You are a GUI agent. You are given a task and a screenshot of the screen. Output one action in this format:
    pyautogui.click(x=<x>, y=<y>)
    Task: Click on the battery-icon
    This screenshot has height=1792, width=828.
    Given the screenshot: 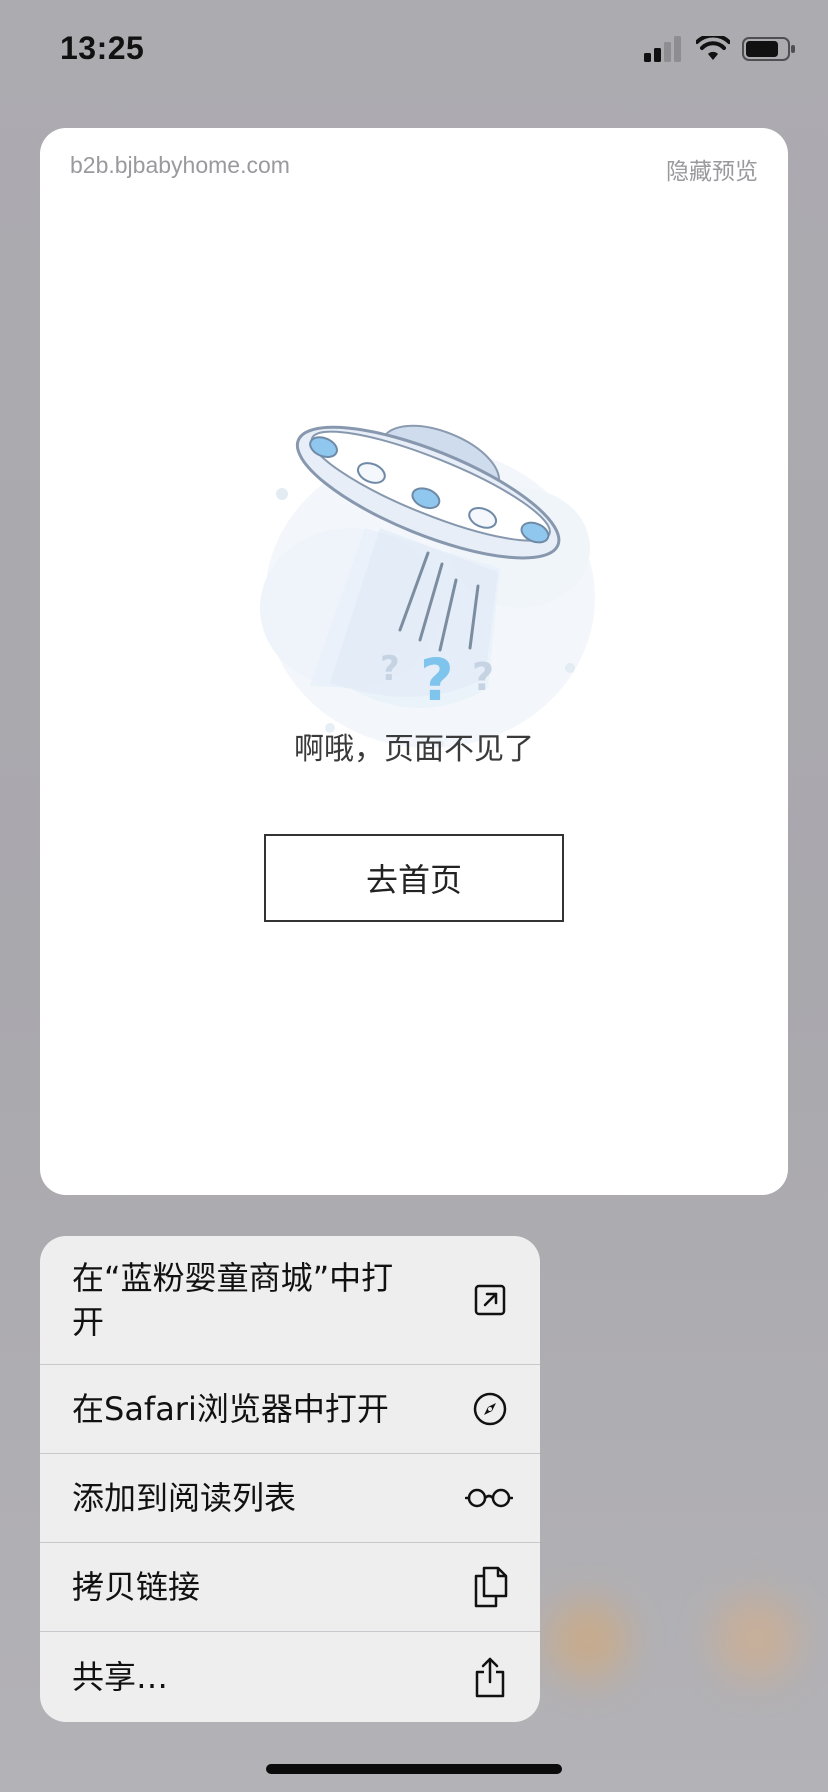 What is the action you would take?
    pyautogui.click(x=768, y=49)
    